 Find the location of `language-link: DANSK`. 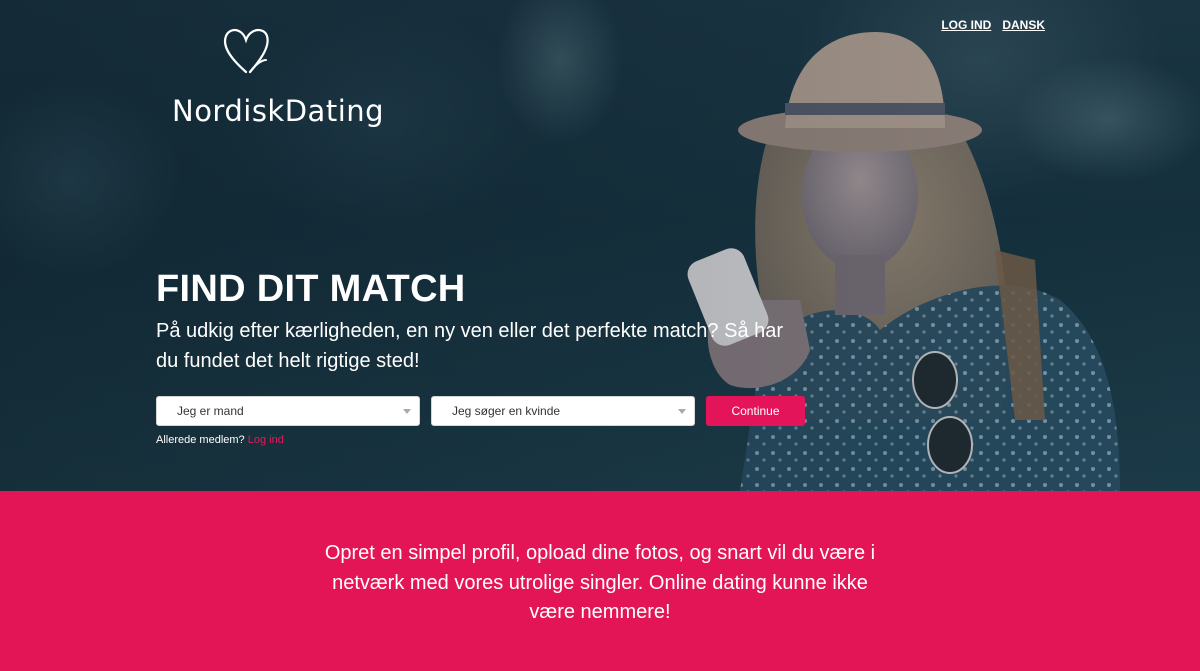

language-link: DANSK is located at coordinates (1023, 25).